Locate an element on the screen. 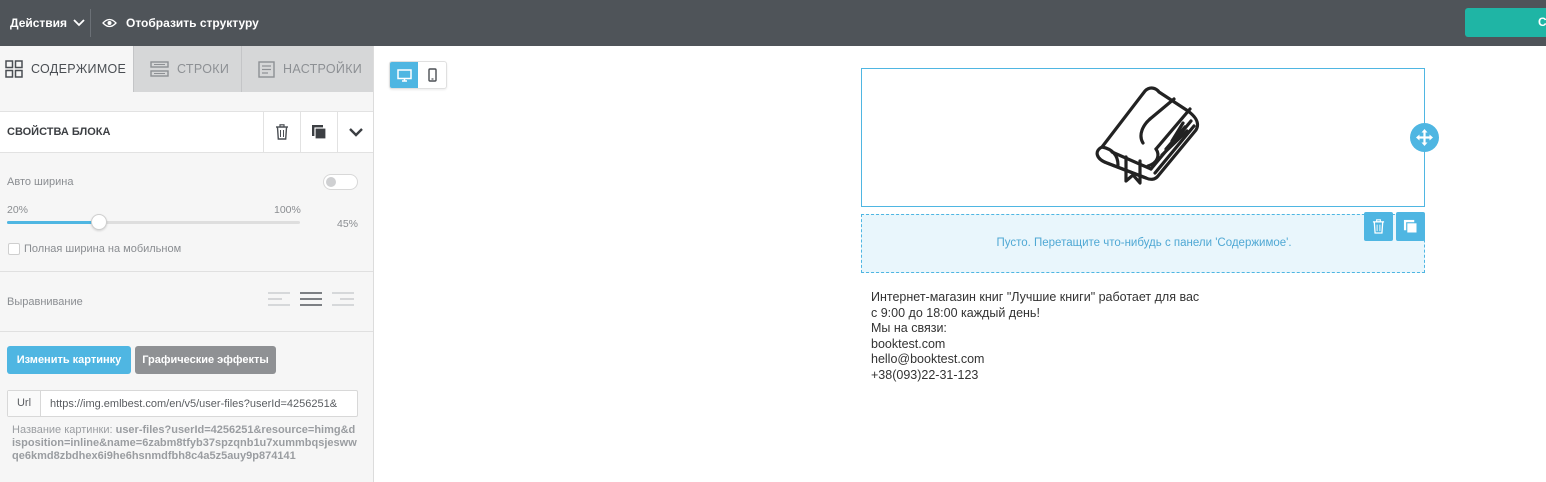  duplicate-row-button is located at coordinates (1410, 226).